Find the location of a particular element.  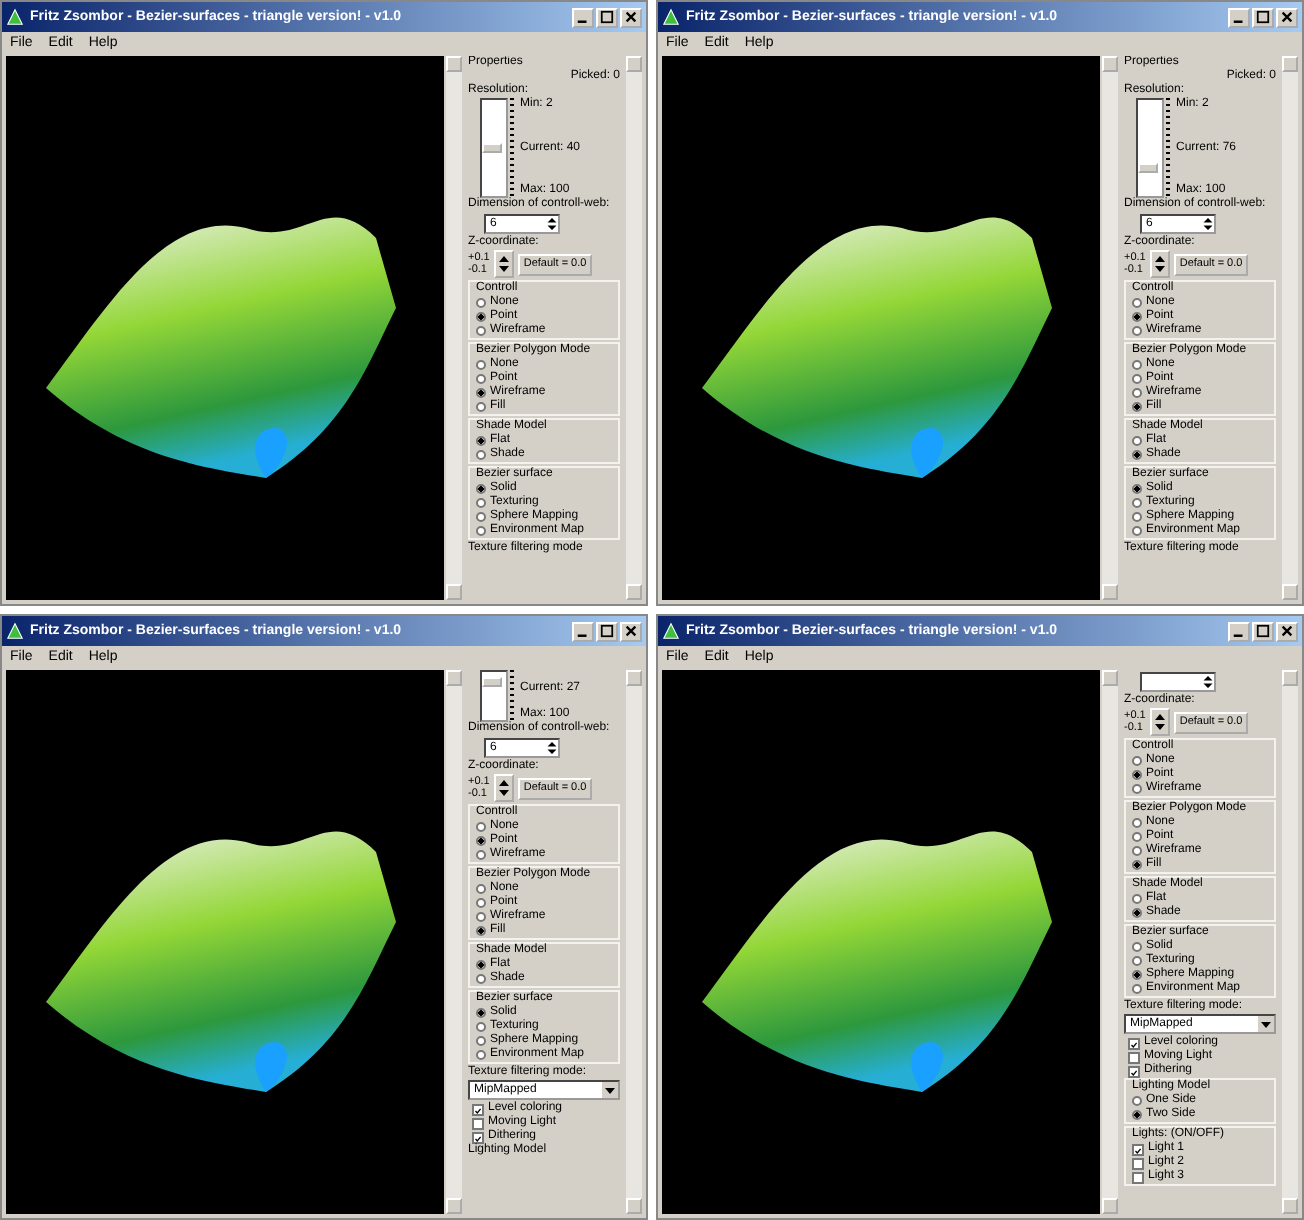

maximize-icon is located at coordinates (1263, 17).